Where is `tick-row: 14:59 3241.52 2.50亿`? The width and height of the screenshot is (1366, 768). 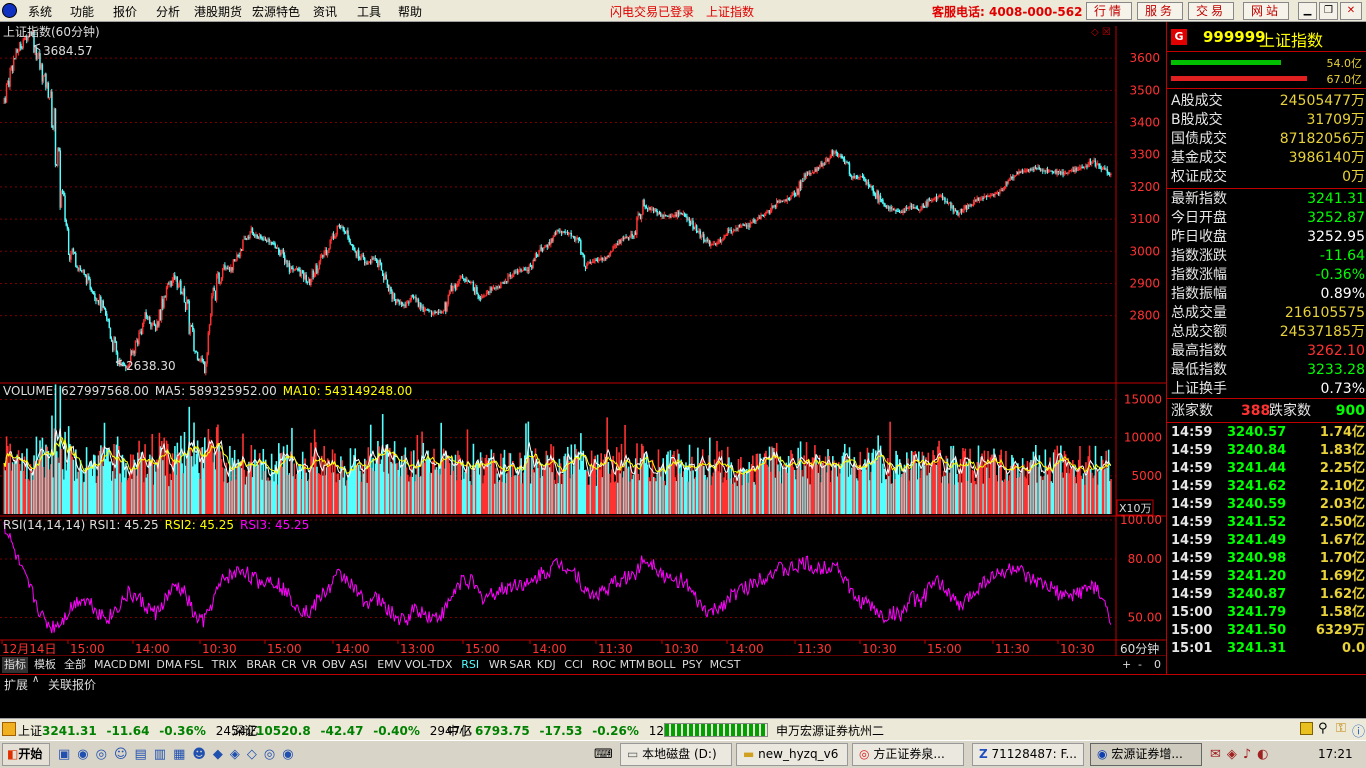 tick-row: 14:59 3241.52 2.50亿 is located at coordinates (1268, 523).